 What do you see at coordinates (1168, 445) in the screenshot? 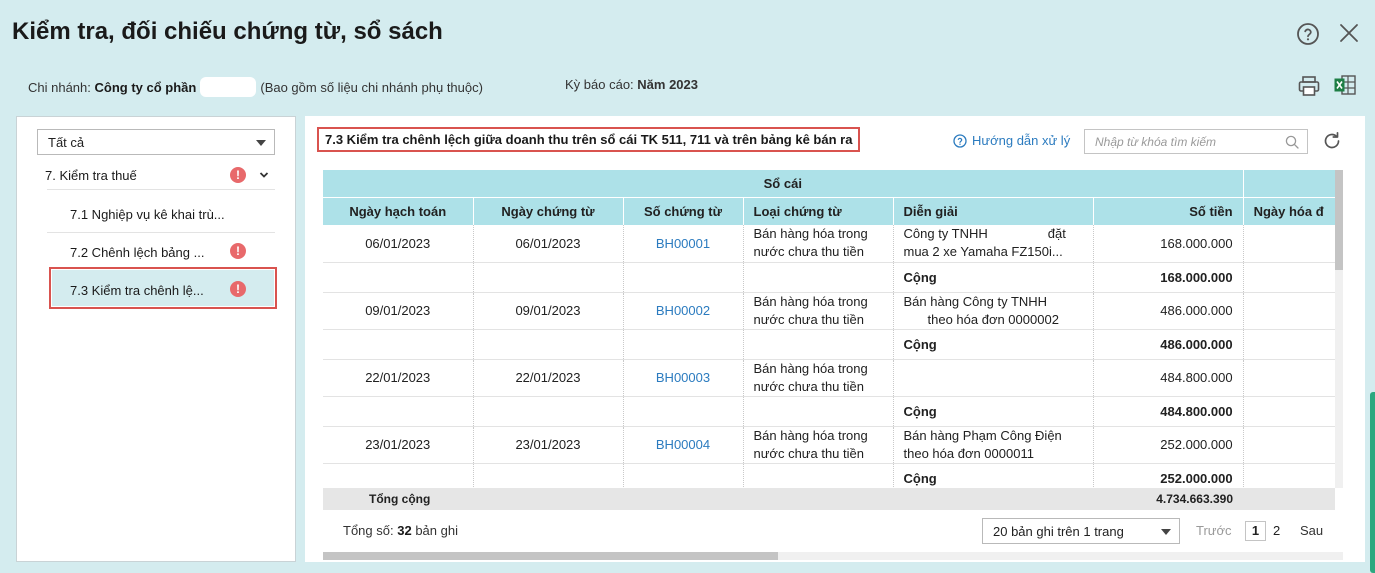
I see `amount-cell: 252.000.000` at bounding box center [1168, 445].